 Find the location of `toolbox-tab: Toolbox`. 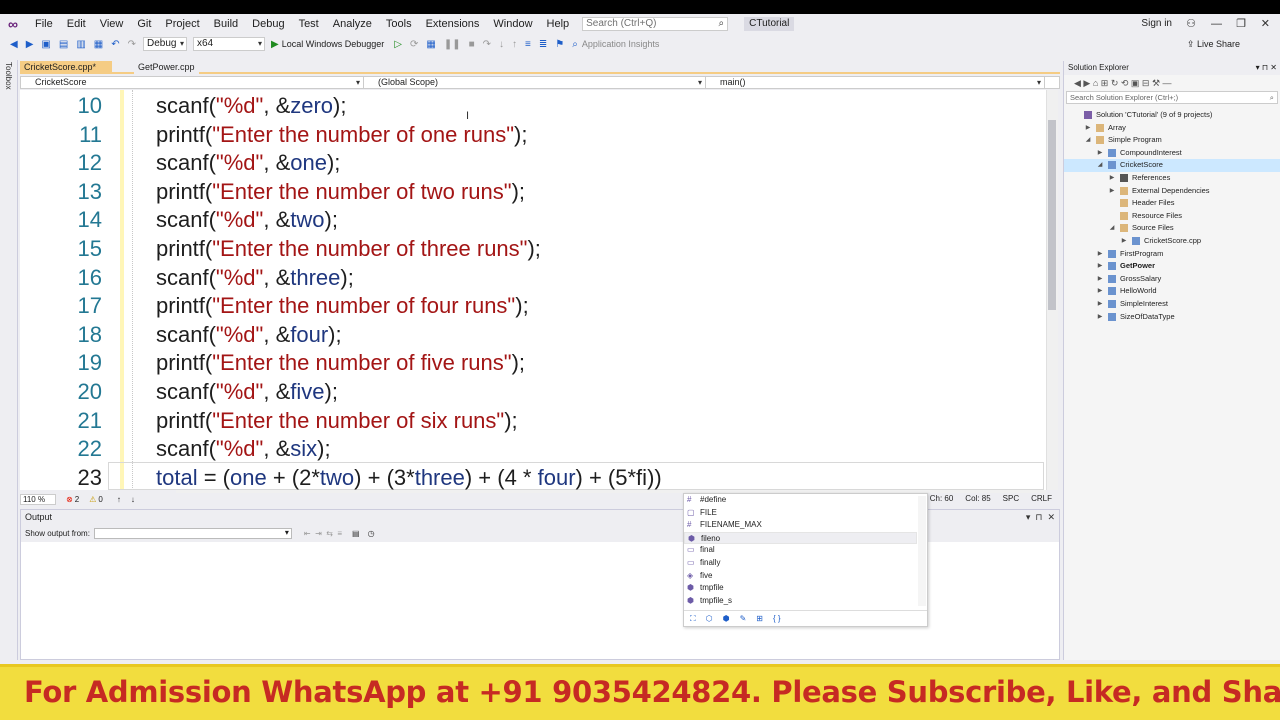

toolbox-tab: Toolbox is located at coordinates (8, 76).